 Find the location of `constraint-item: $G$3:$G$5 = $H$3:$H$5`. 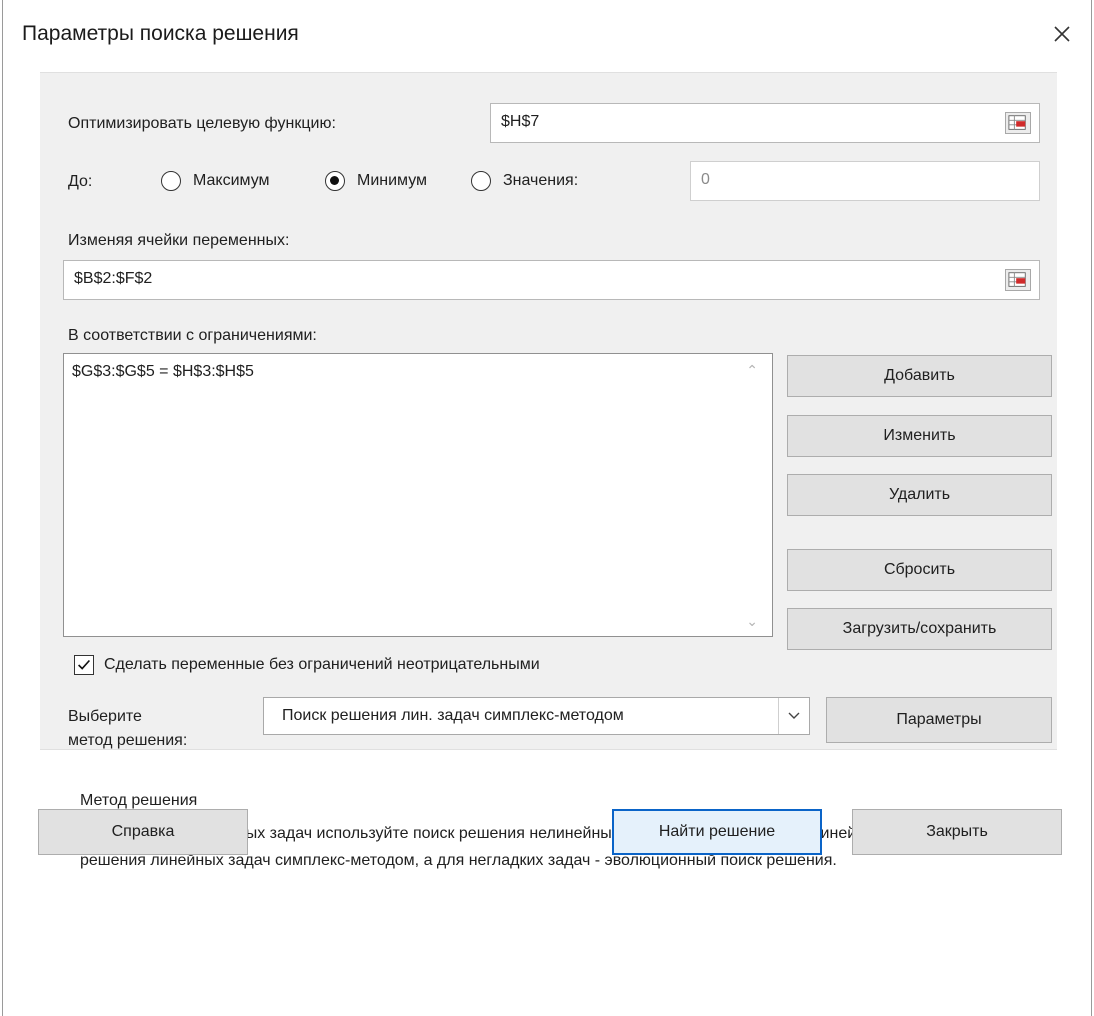

constraint-item: $G$3:$G$5 = $H$3:$H$5 is located at coordinates (163, 372).